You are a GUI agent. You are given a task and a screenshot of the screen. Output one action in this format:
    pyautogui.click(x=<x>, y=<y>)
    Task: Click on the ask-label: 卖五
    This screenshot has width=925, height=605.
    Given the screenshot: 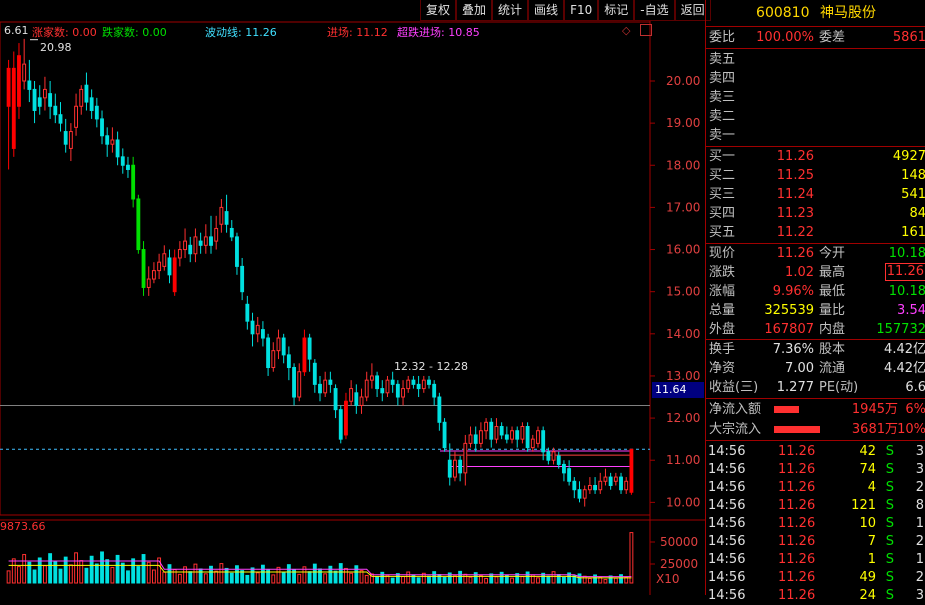 What is the action you would take?
    pyautogui.click(x=722, y=59)
    